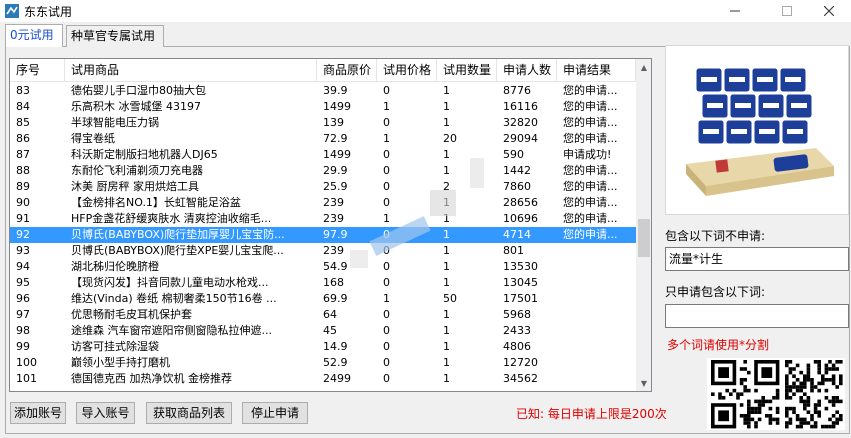  Describe the element at coordinates (323, 251) in the screenshot. I see `table-row: 93 贝博氏(BABYBOX)爬行垫XPE婴儿宝宝爬... 239 0 1 801` at that location.